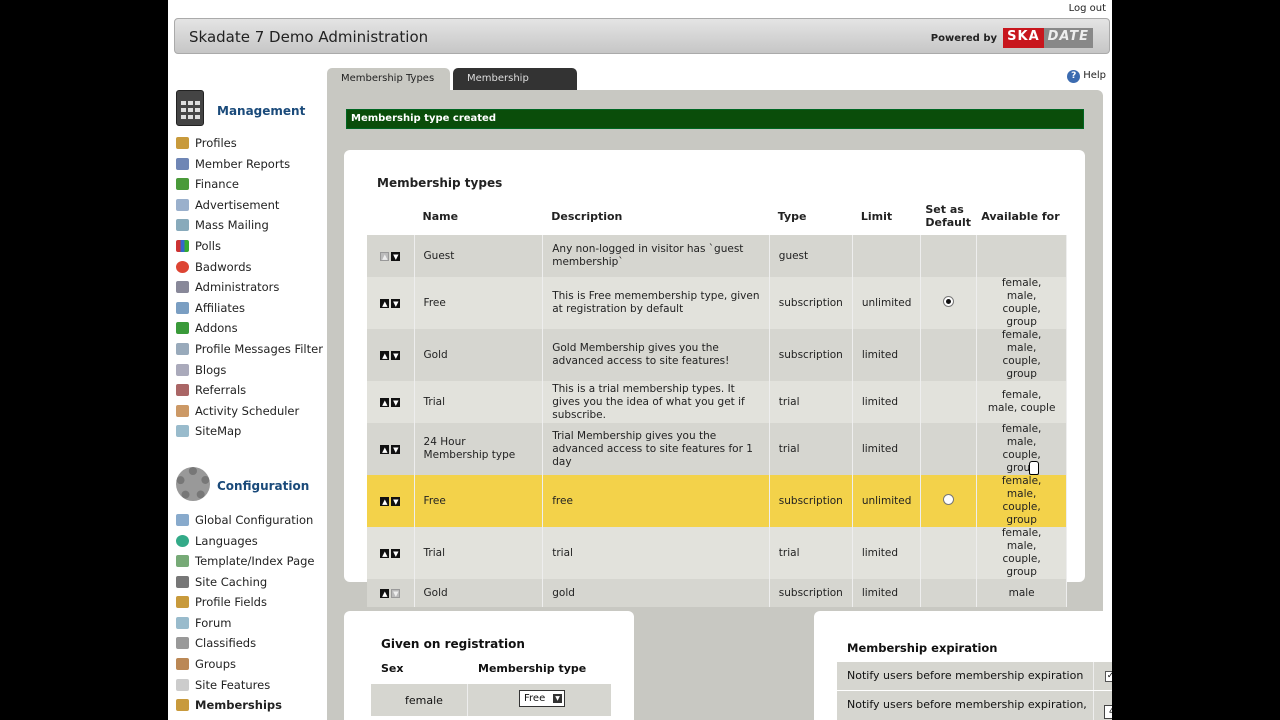  I want to click on configuration-title: Configuration, so click(263, 485).